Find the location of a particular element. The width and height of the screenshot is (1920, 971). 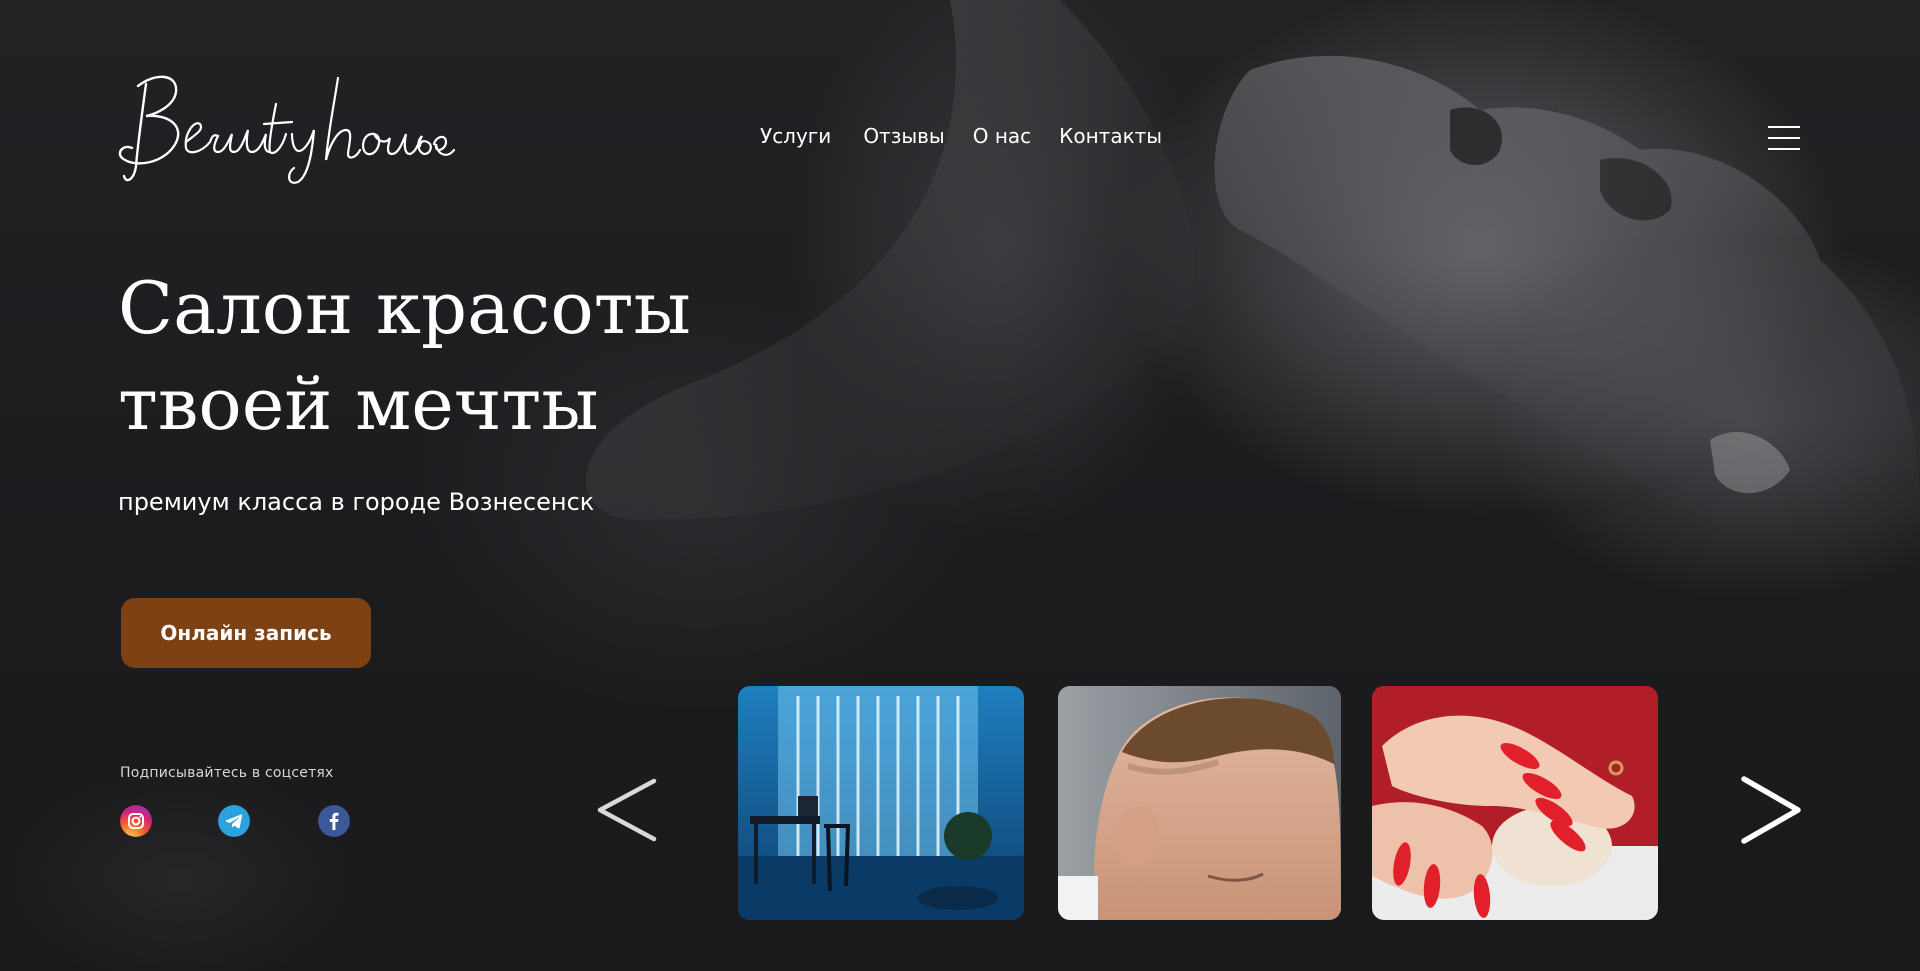

instagram-icon is located at coordinates (136, 821).